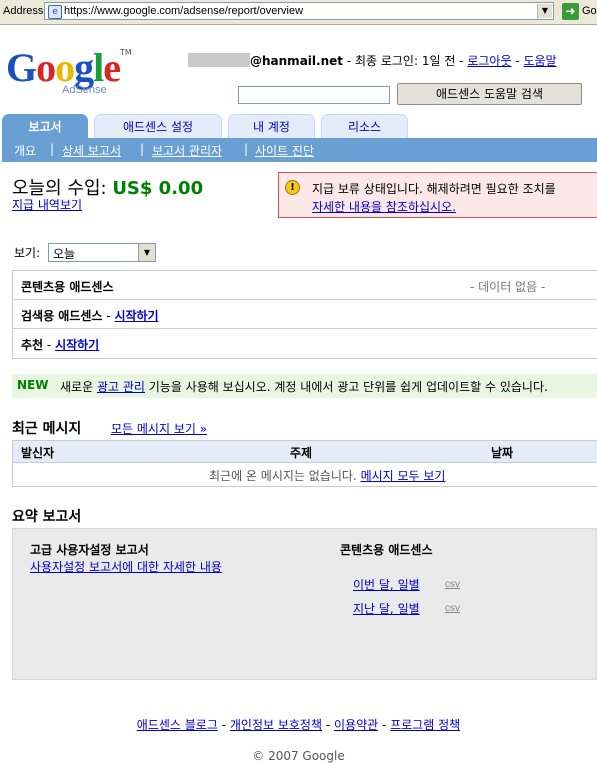 The image size is (597, 764). I want to click on product-row: 추천 - 시작하기, so click(60, 345).